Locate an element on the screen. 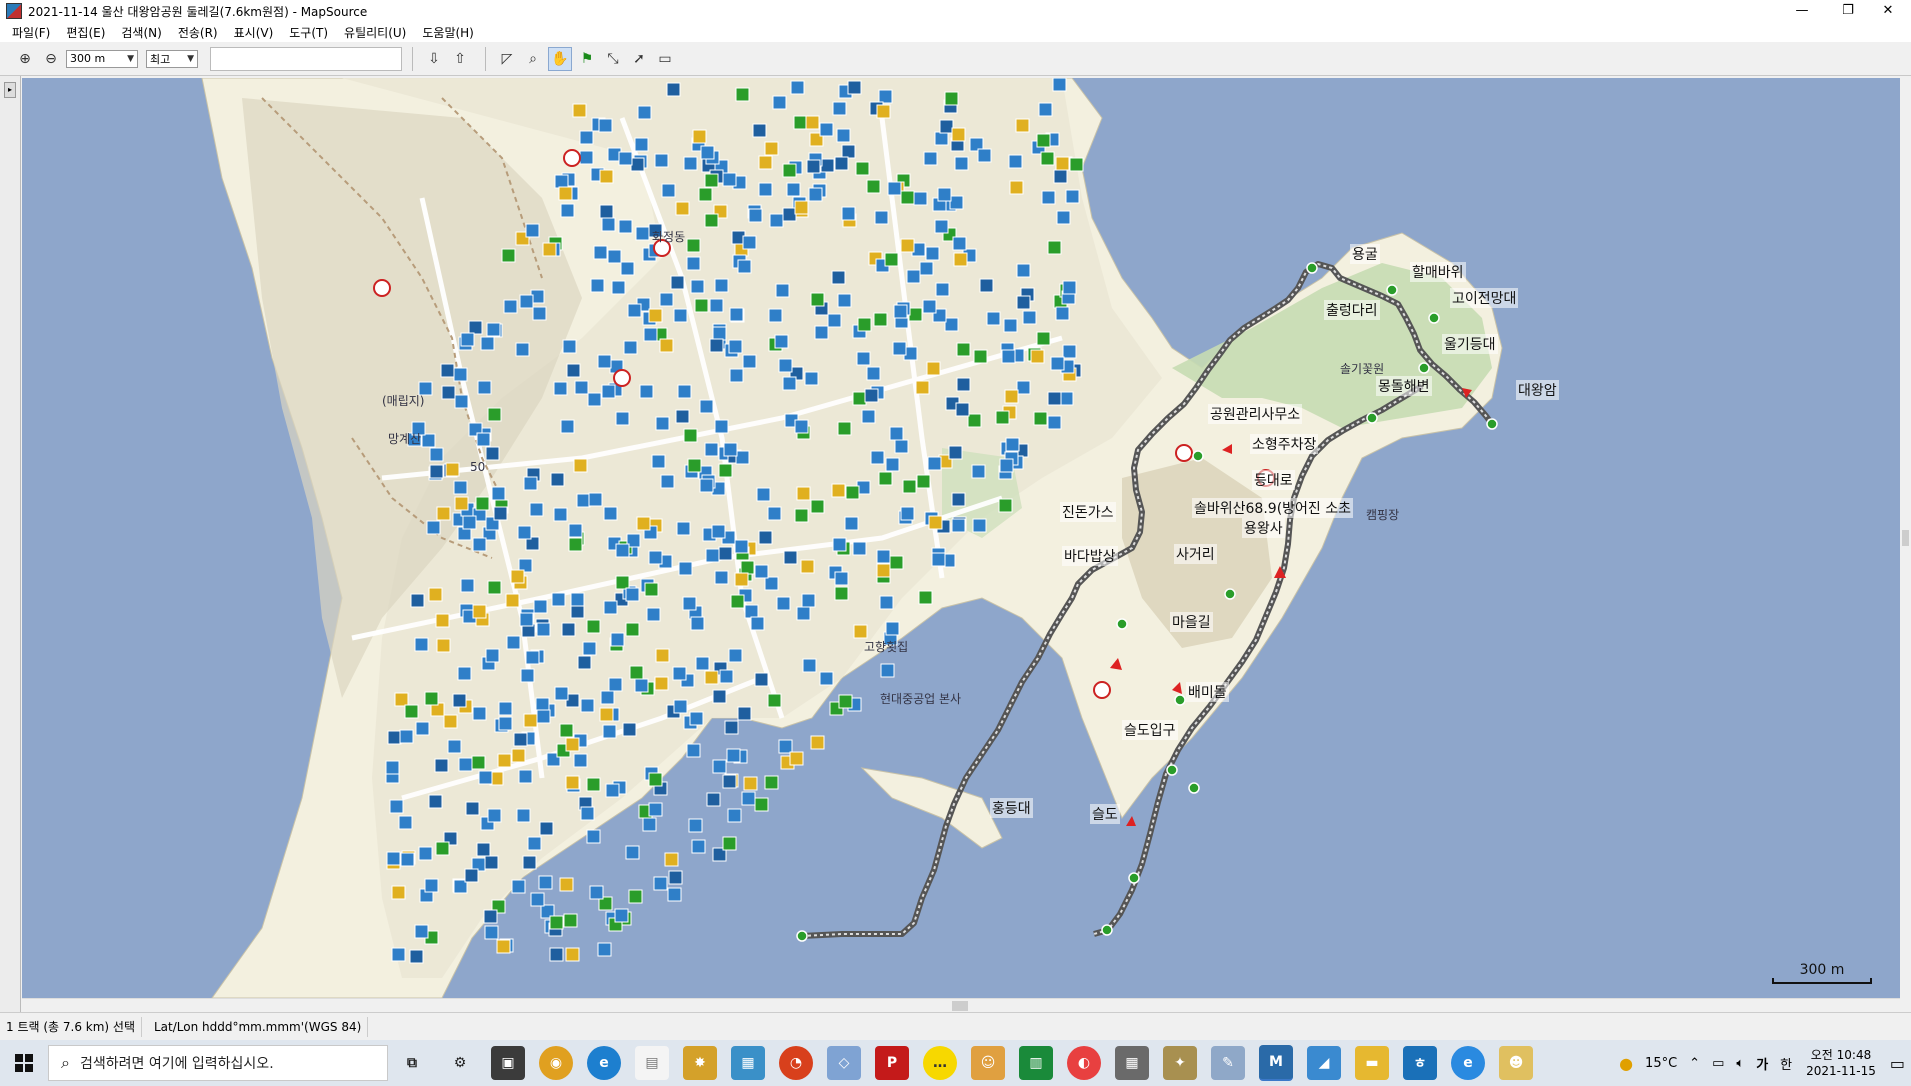  chat-app-icon: ☻ is located at coordinates (1516, 1063).